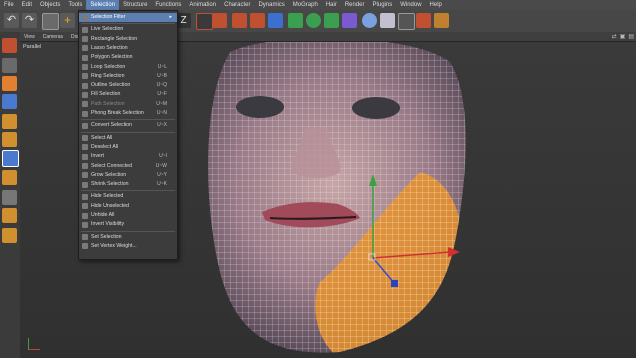  Describe the element at coordinates (355, 5) in the screenshot. I see `menu-render: Render` at that location.